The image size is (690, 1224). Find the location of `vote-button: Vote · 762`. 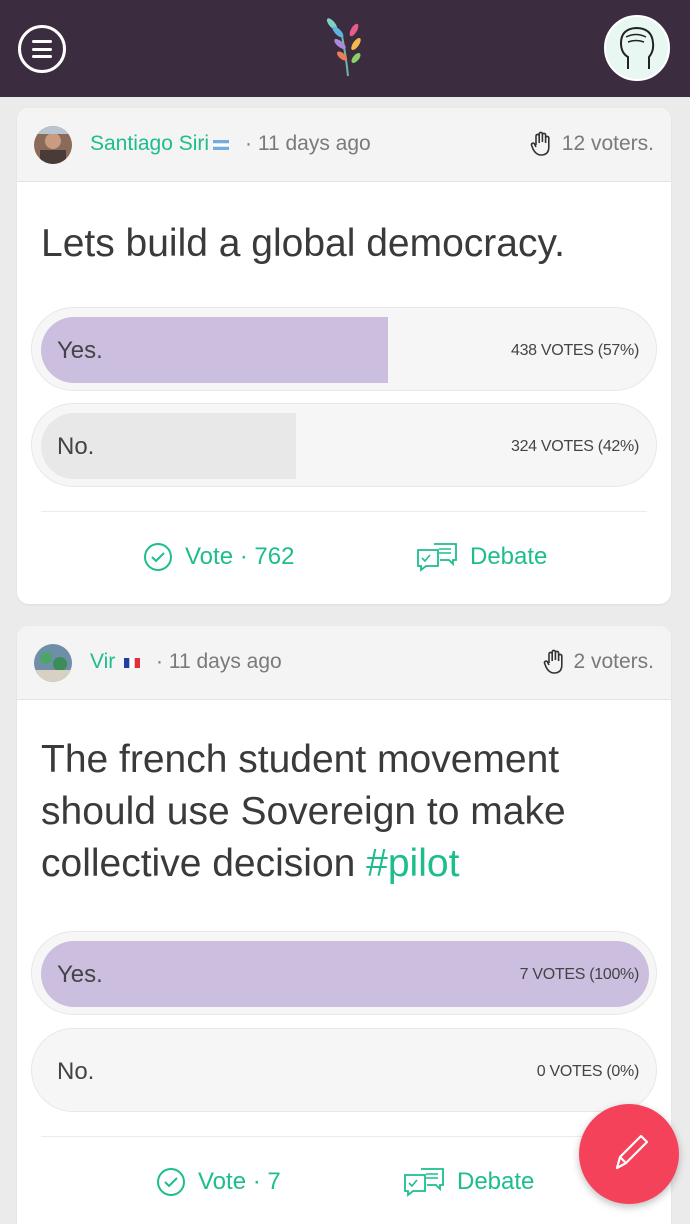

vote-button: Vote · 762 is located at coordinates (218, 557).